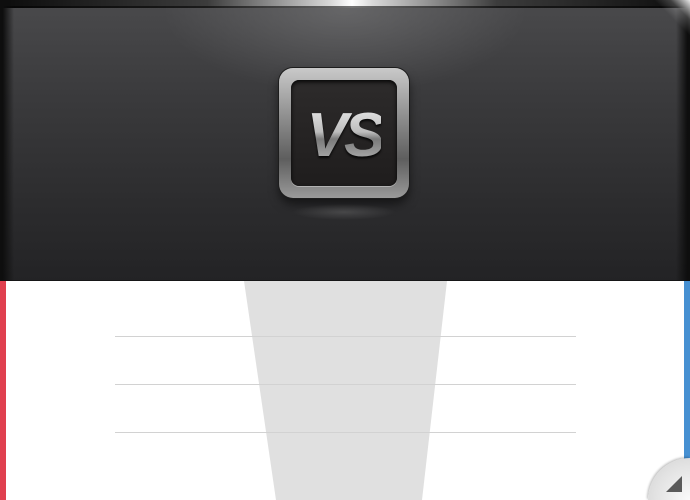  I want to click on vs-label: VS, so click(346, 135).